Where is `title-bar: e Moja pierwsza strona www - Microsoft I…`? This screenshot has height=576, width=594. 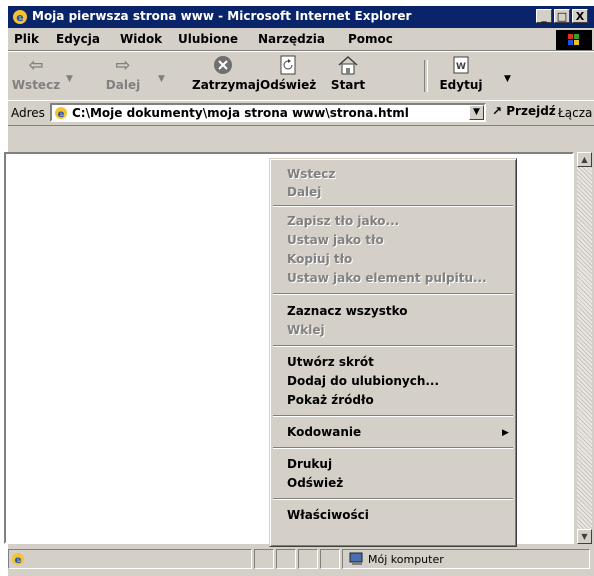 title-bar: e Moja pierwsza strona www - Microsoft I… is located at coordinates (301, 17).